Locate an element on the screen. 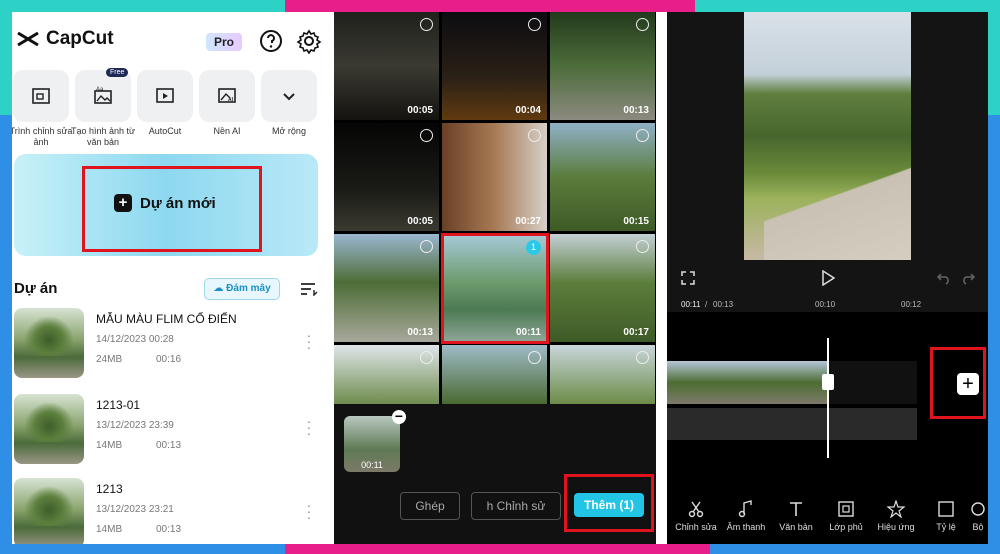 This screenshot has height=554, width=1000. project-item: 1213 13/12/2023 23:21 14MB 00:13 · · · is located at coordinates (172, 511).